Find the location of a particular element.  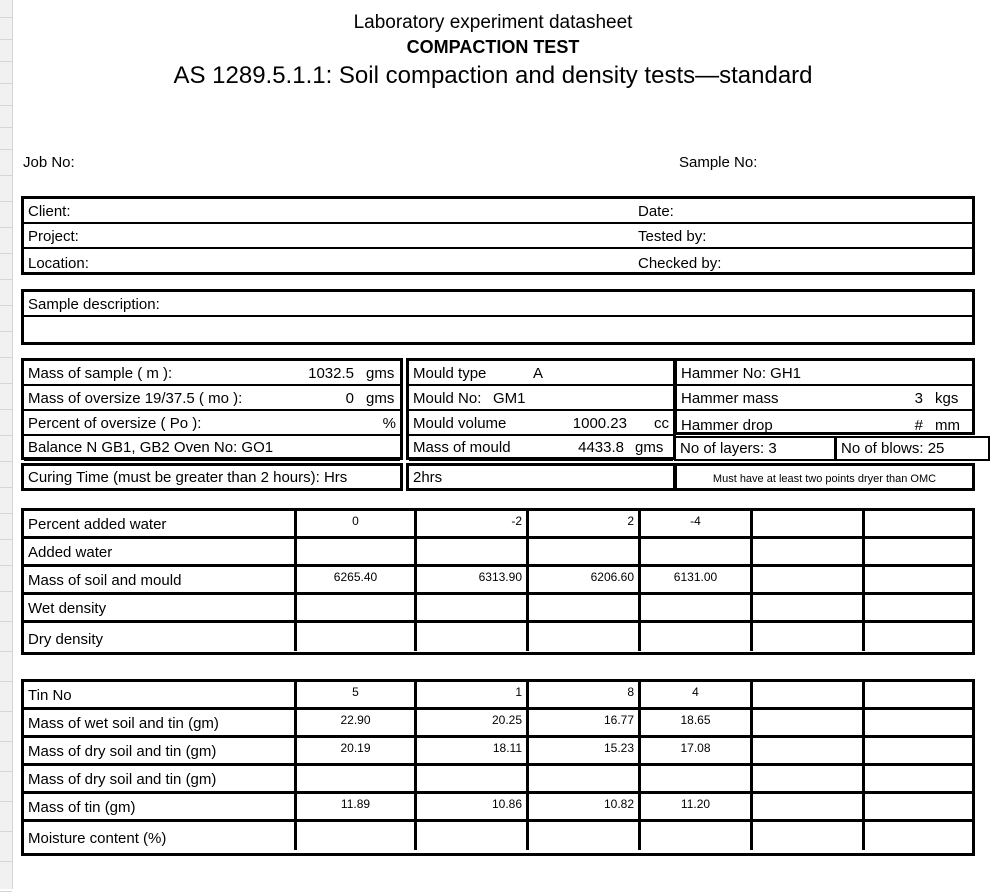

value-cell: 22.90 is located at coordinates (357, 722).